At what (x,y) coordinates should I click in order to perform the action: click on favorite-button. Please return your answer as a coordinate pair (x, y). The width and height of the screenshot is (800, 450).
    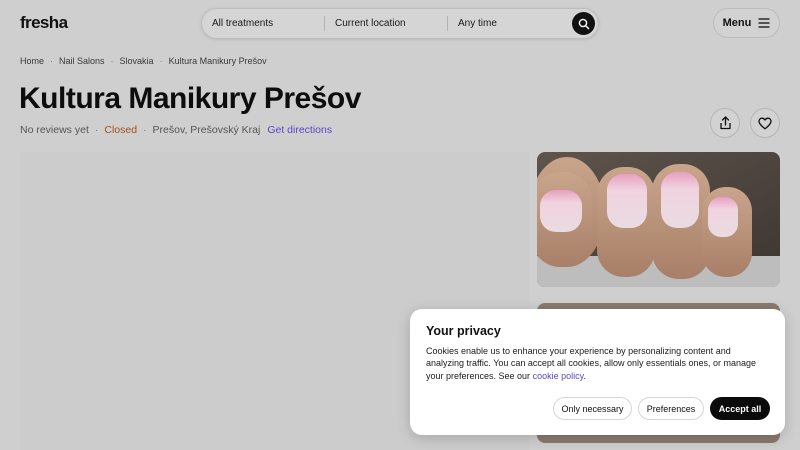
    Looking at the image, I should click on (765, 123).